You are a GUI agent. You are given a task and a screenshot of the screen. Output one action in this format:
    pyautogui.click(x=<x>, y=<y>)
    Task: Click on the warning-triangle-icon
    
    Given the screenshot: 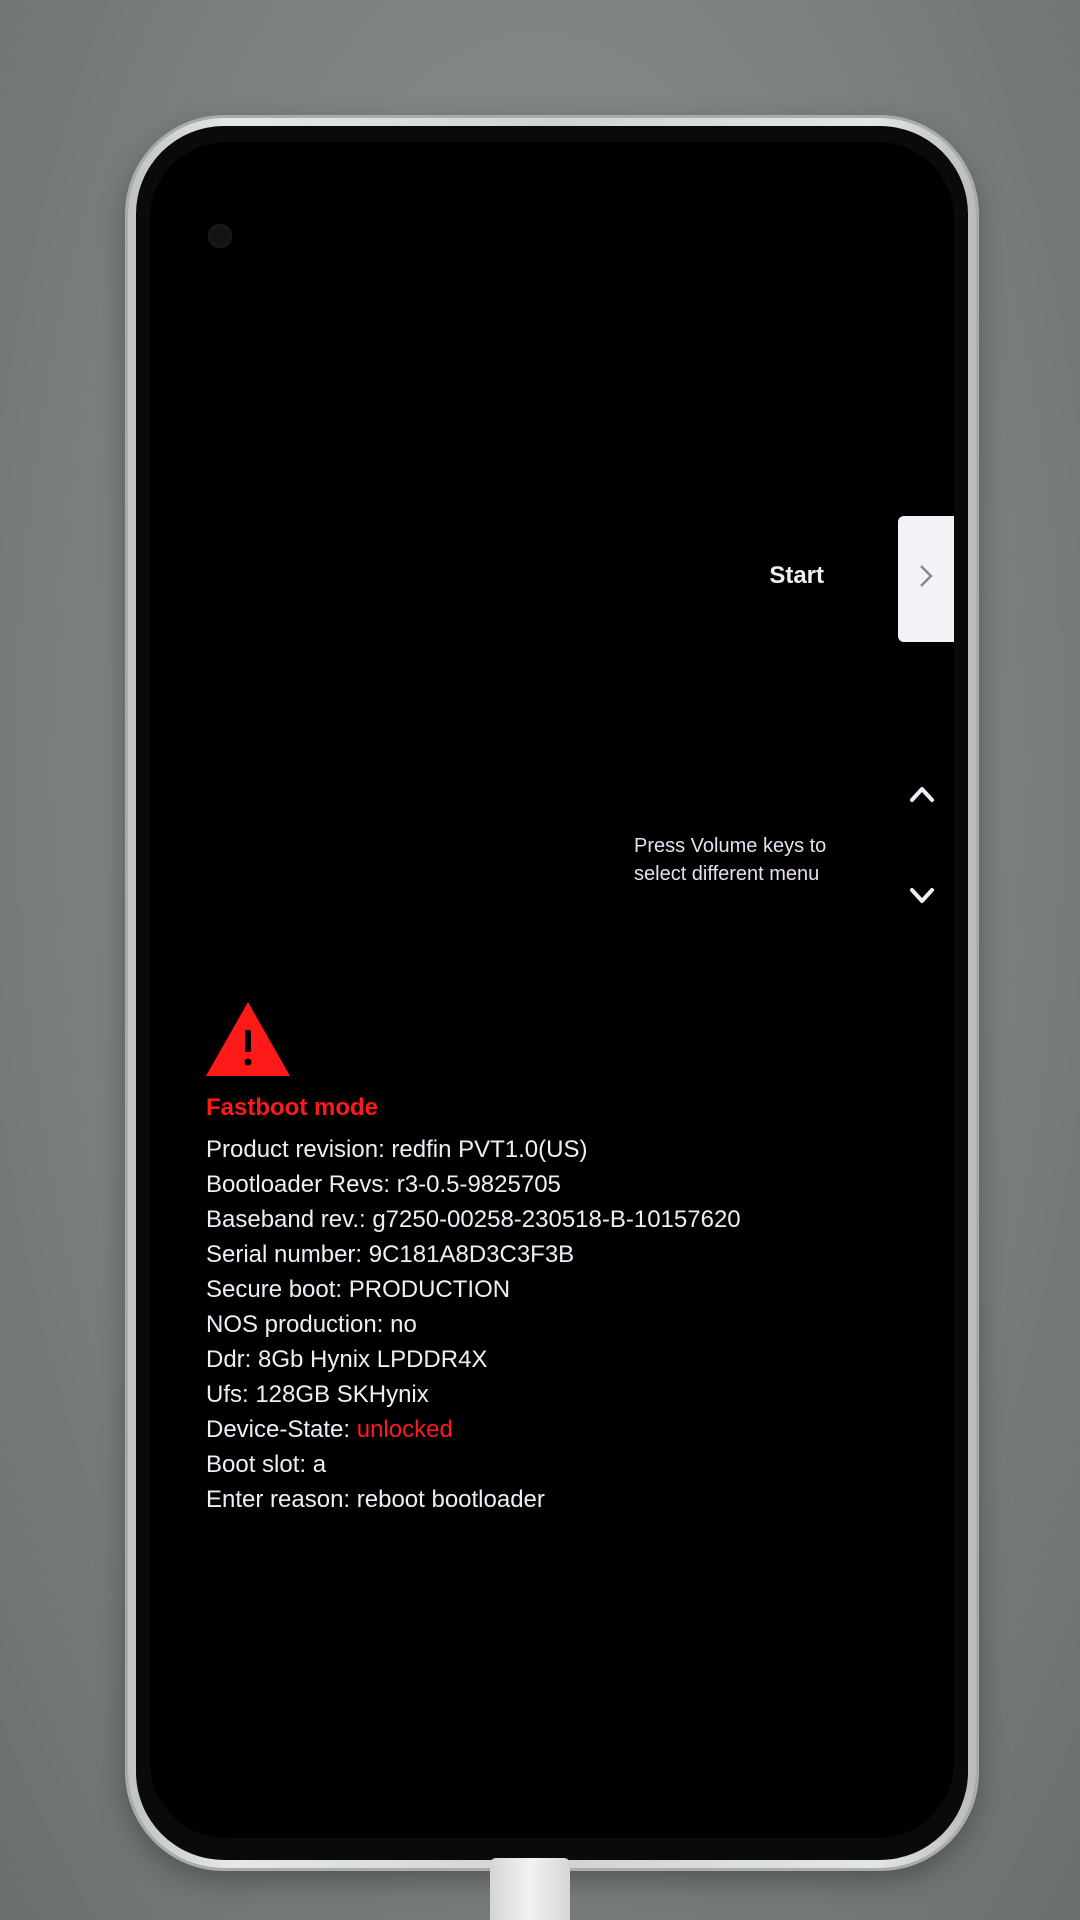 What is the action you would take?
    pyautogui.click(x=248, y=1039)
    